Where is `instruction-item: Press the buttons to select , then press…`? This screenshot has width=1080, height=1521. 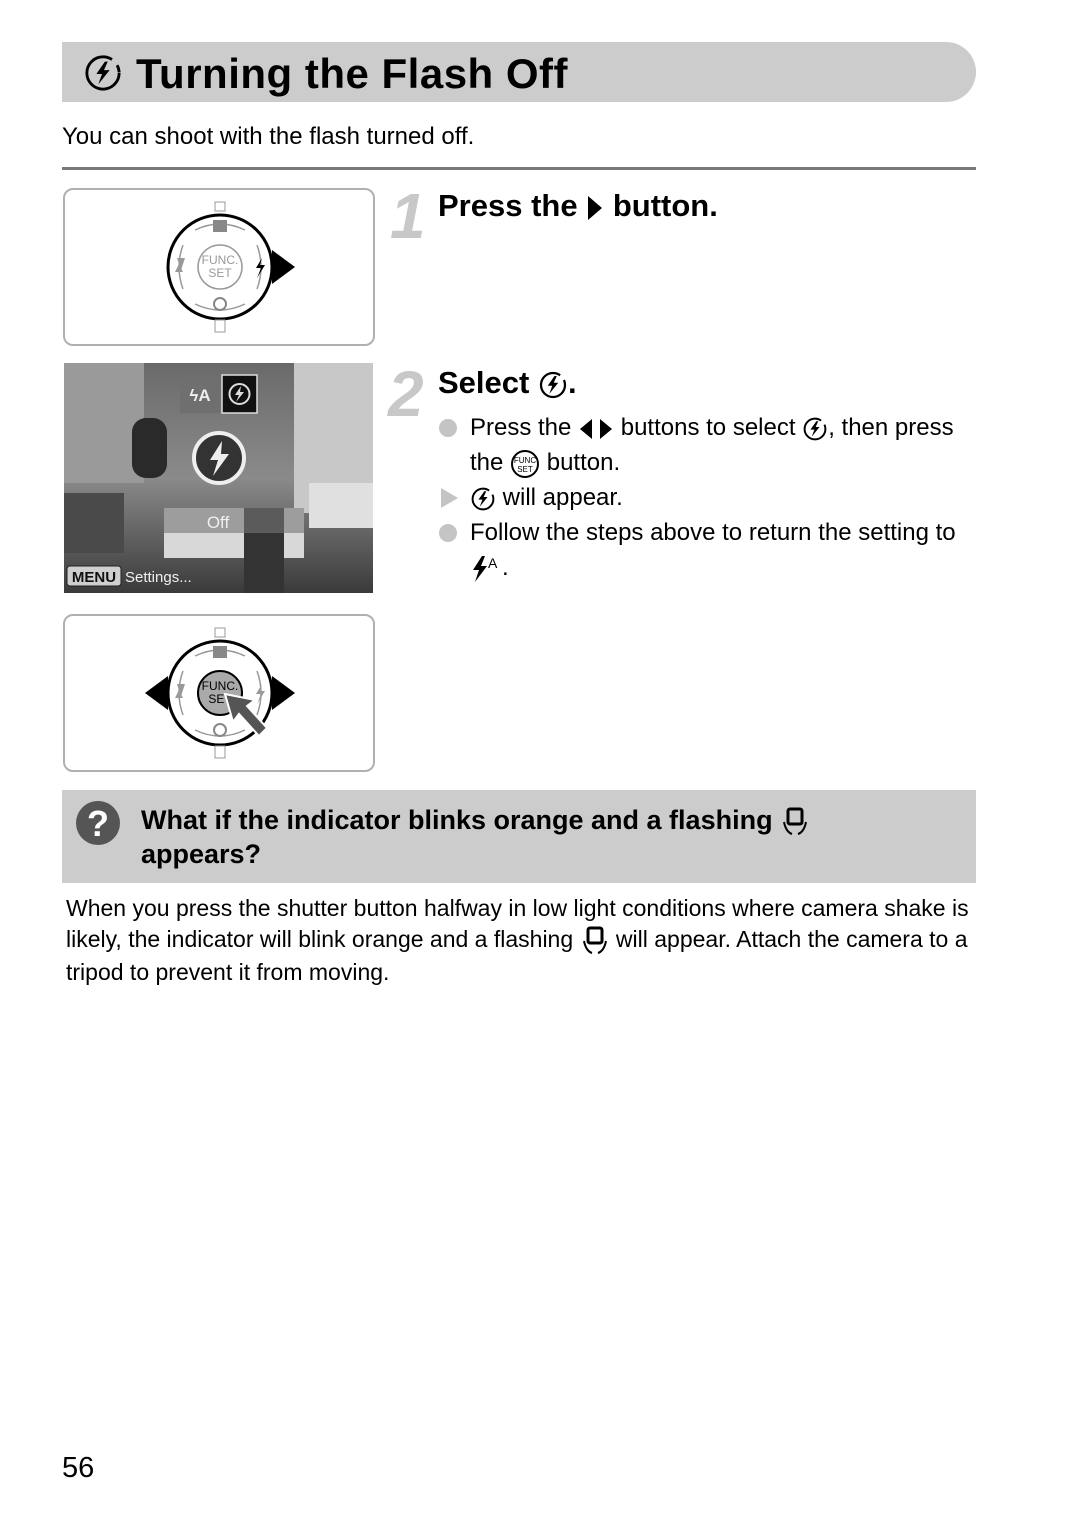 instruction-item: Press the buttons to select , then press… is located at coordinates (708, 445).